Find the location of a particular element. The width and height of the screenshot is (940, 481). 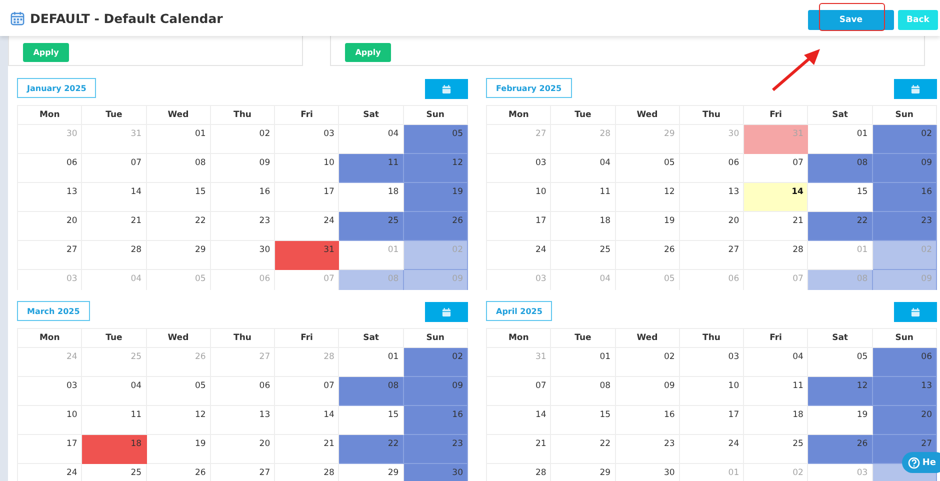

day-cell: 30 is located at coordinates (435, 472).